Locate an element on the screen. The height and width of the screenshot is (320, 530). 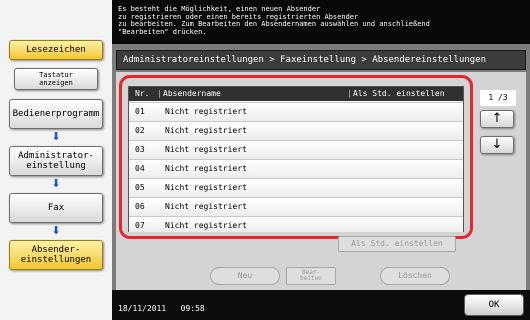
nav-admin-settings-button: Administrator- einstellung is located at coordinates (56, 161).